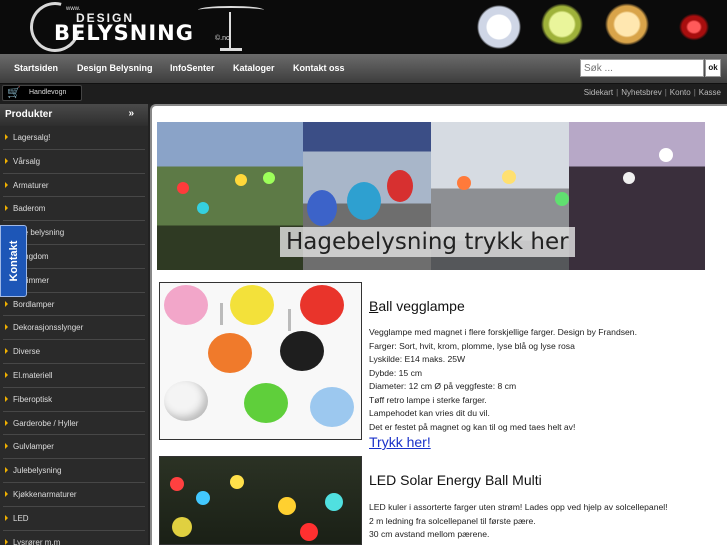 The image size is (727, 545). Describe the element at coordinates (417, 306) in the screenshot. I see `product-title: Ball vegglampe` at that location.